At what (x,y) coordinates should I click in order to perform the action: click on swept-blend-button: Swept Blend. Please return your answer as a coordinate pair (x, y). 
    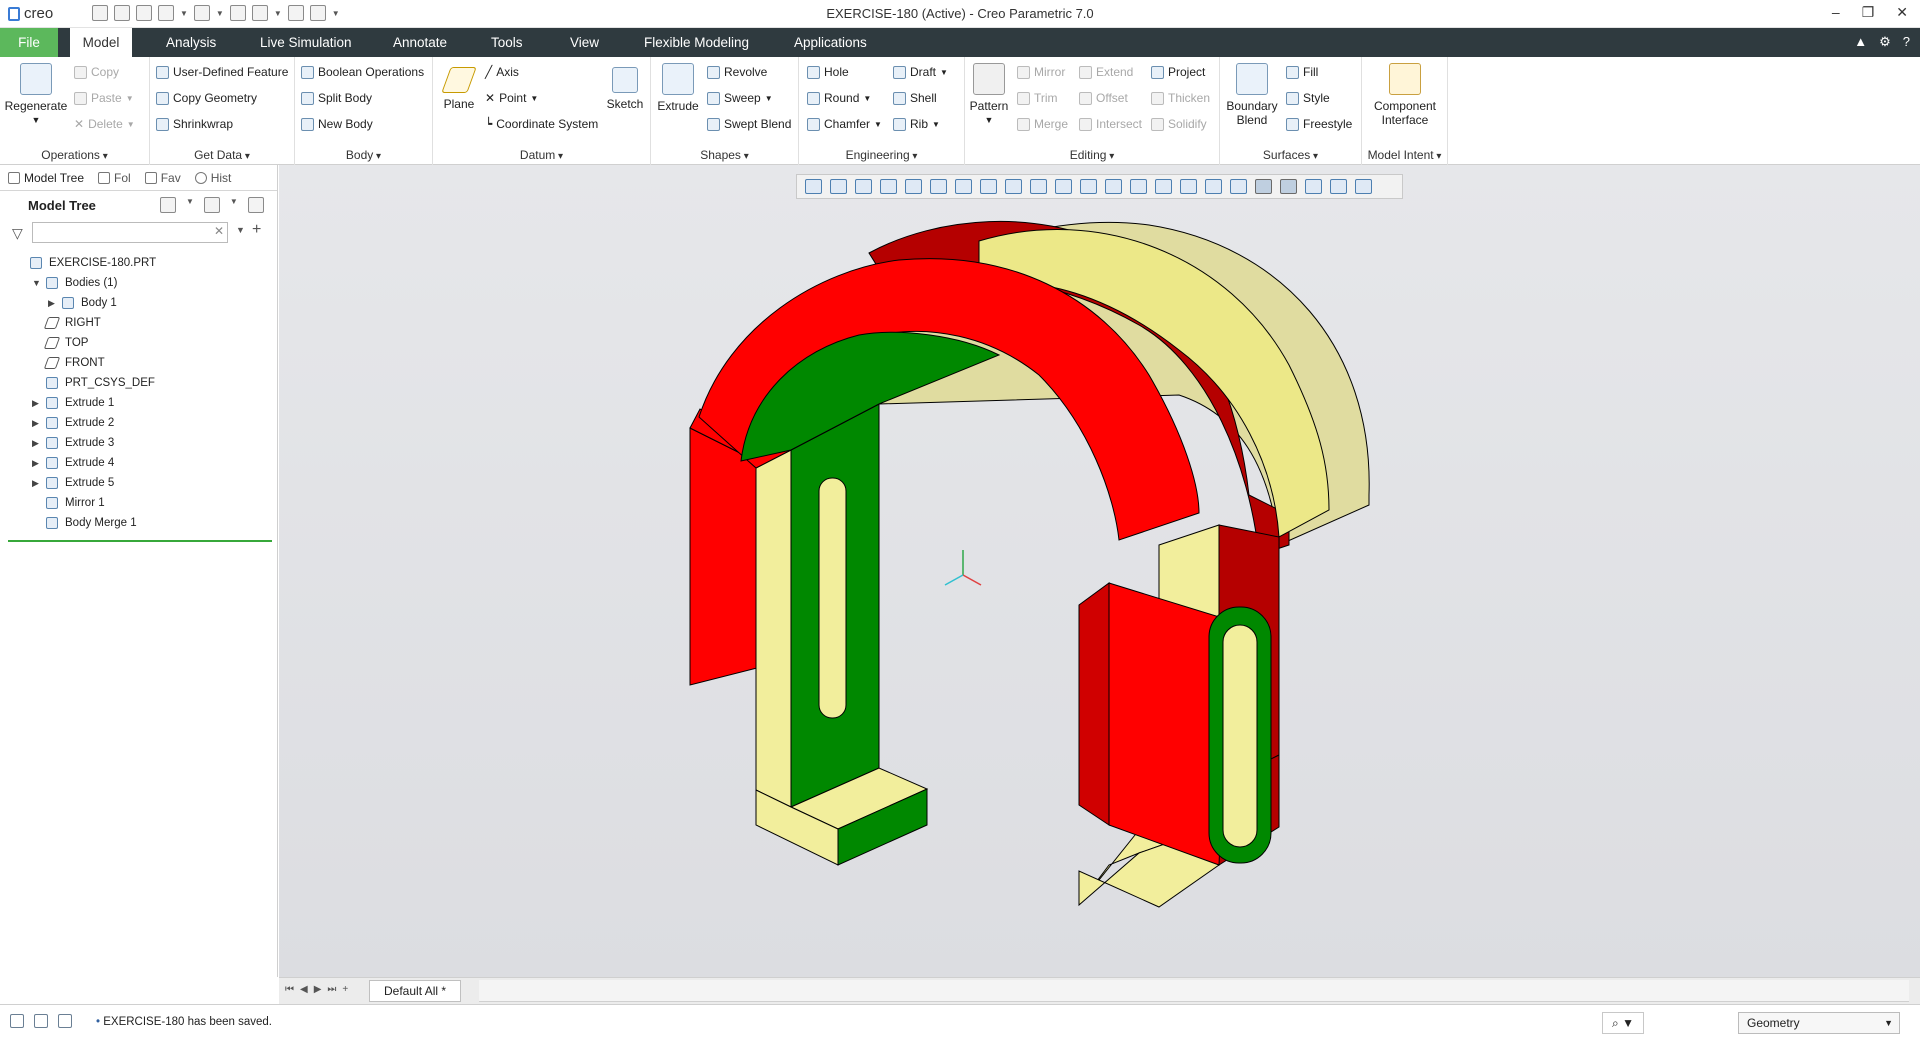
    Looking at the image, I should click on (749, 124).